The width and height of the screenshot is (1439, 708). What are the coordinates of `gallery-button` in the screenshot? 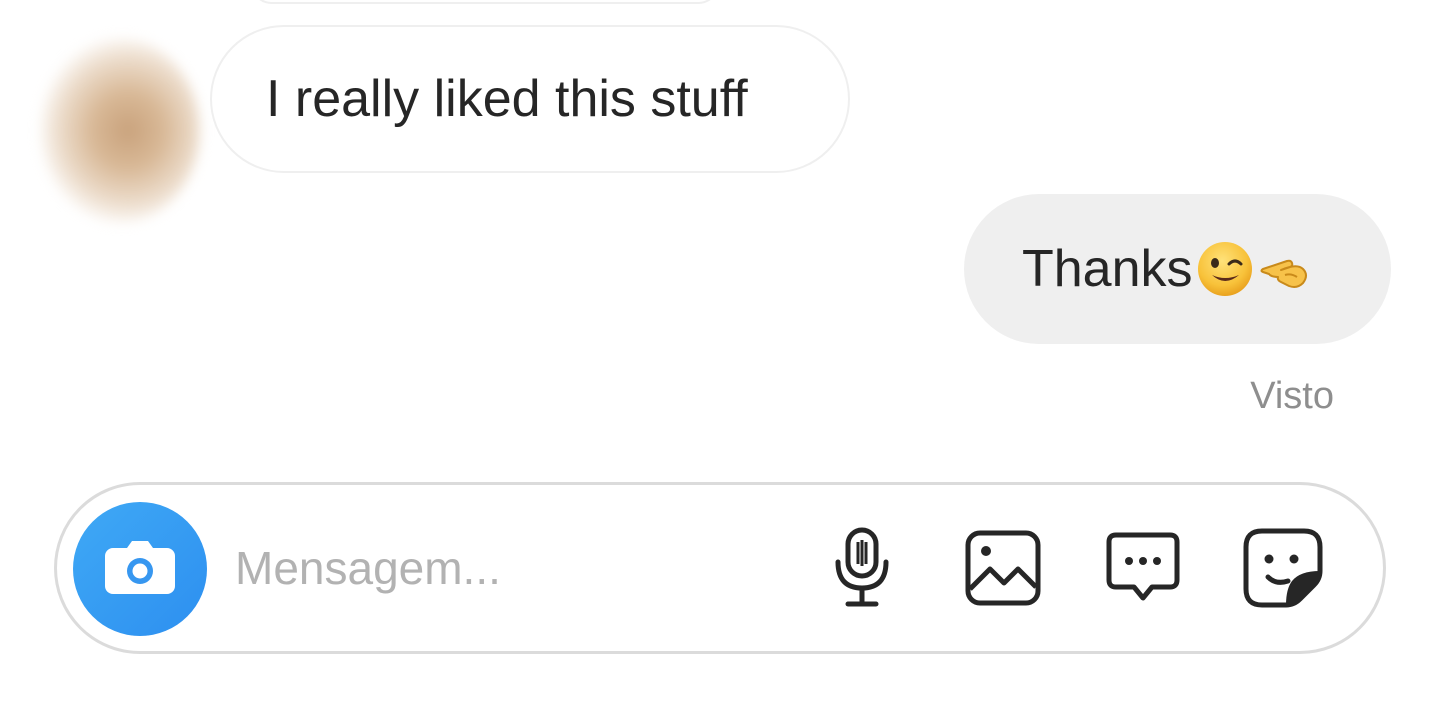 It's located at (1003, 568).